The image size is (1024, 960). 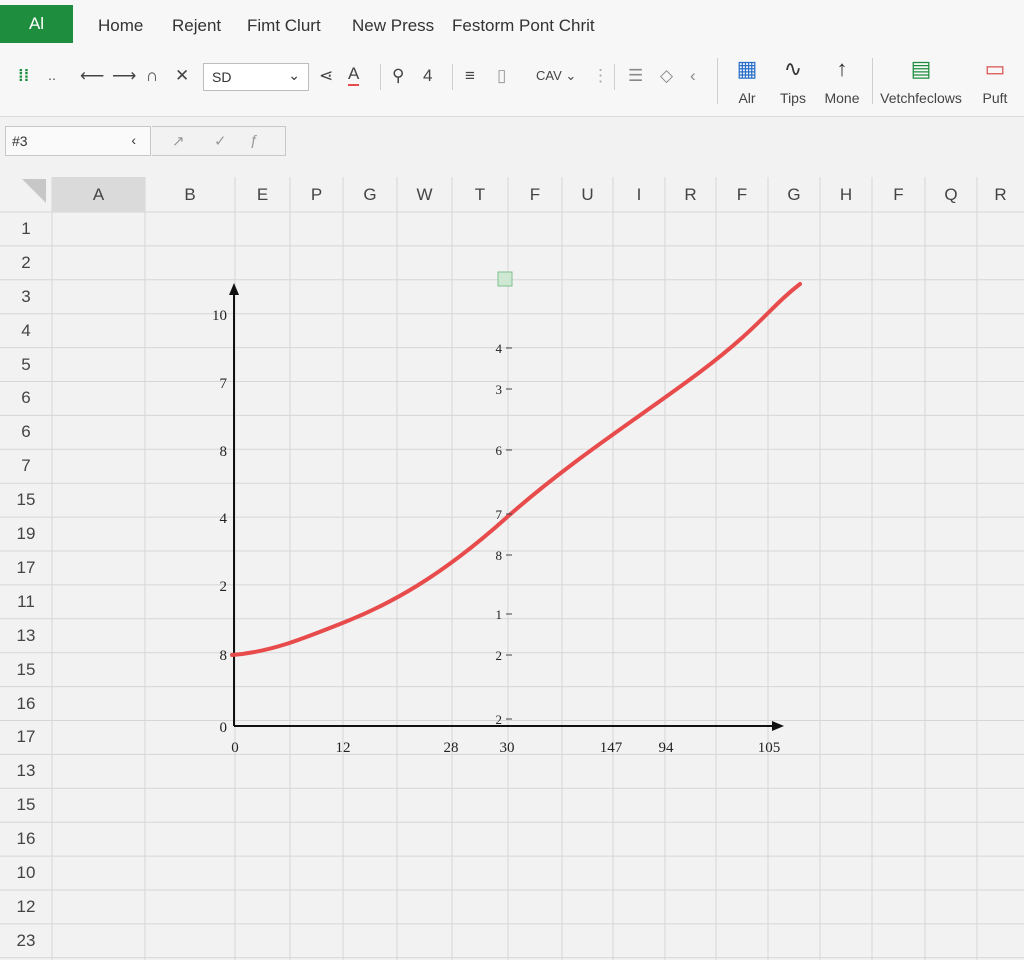 I want to click on grid-icon: ⁞⁞, so click(x=23, y=76).